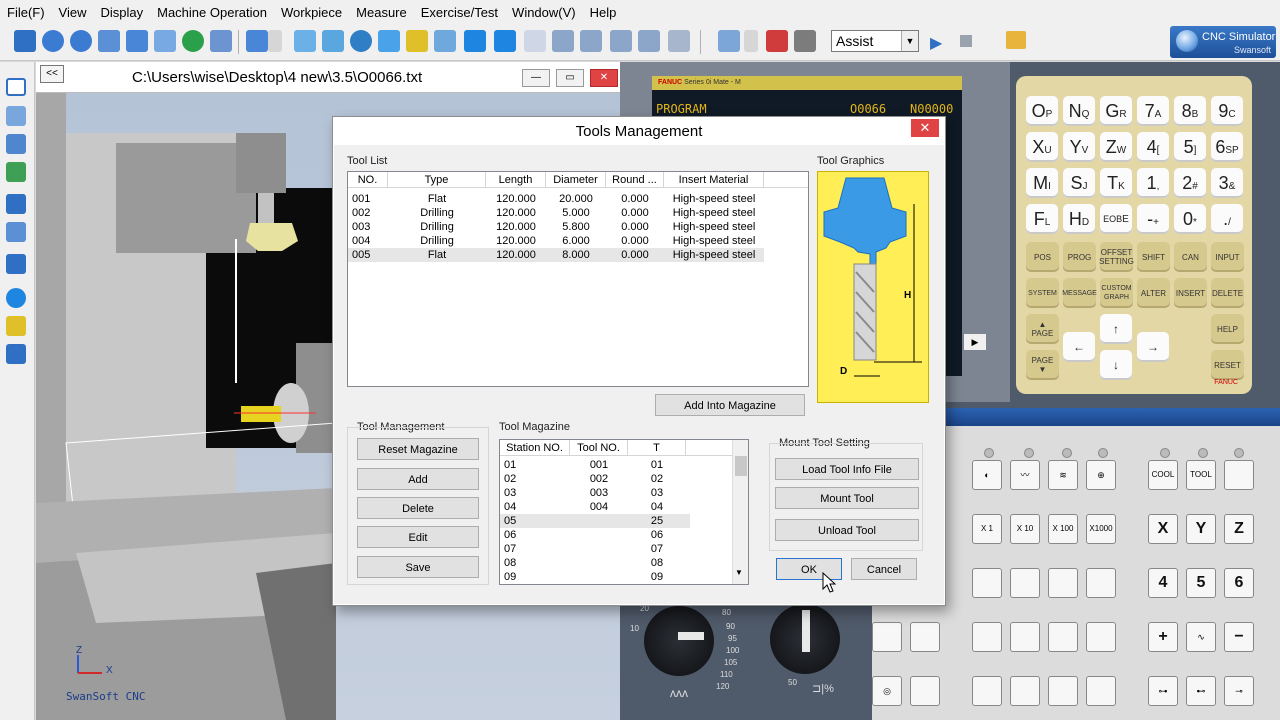  Describe the element at coordinates (576, 180) in the screenshot. I see `column-header: Diameter` at that location.